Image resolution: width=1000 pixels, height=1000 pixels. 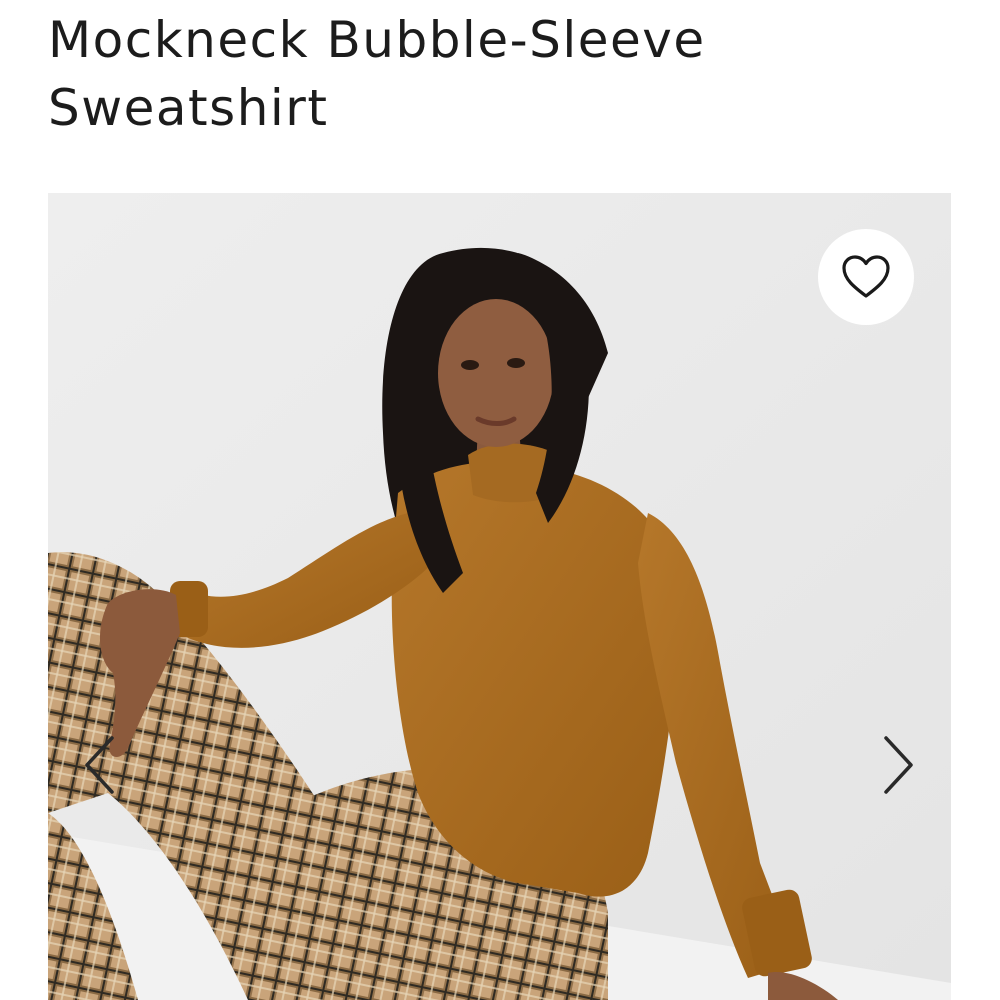 I want to click on heart-icon, so click(x=866, y=276).